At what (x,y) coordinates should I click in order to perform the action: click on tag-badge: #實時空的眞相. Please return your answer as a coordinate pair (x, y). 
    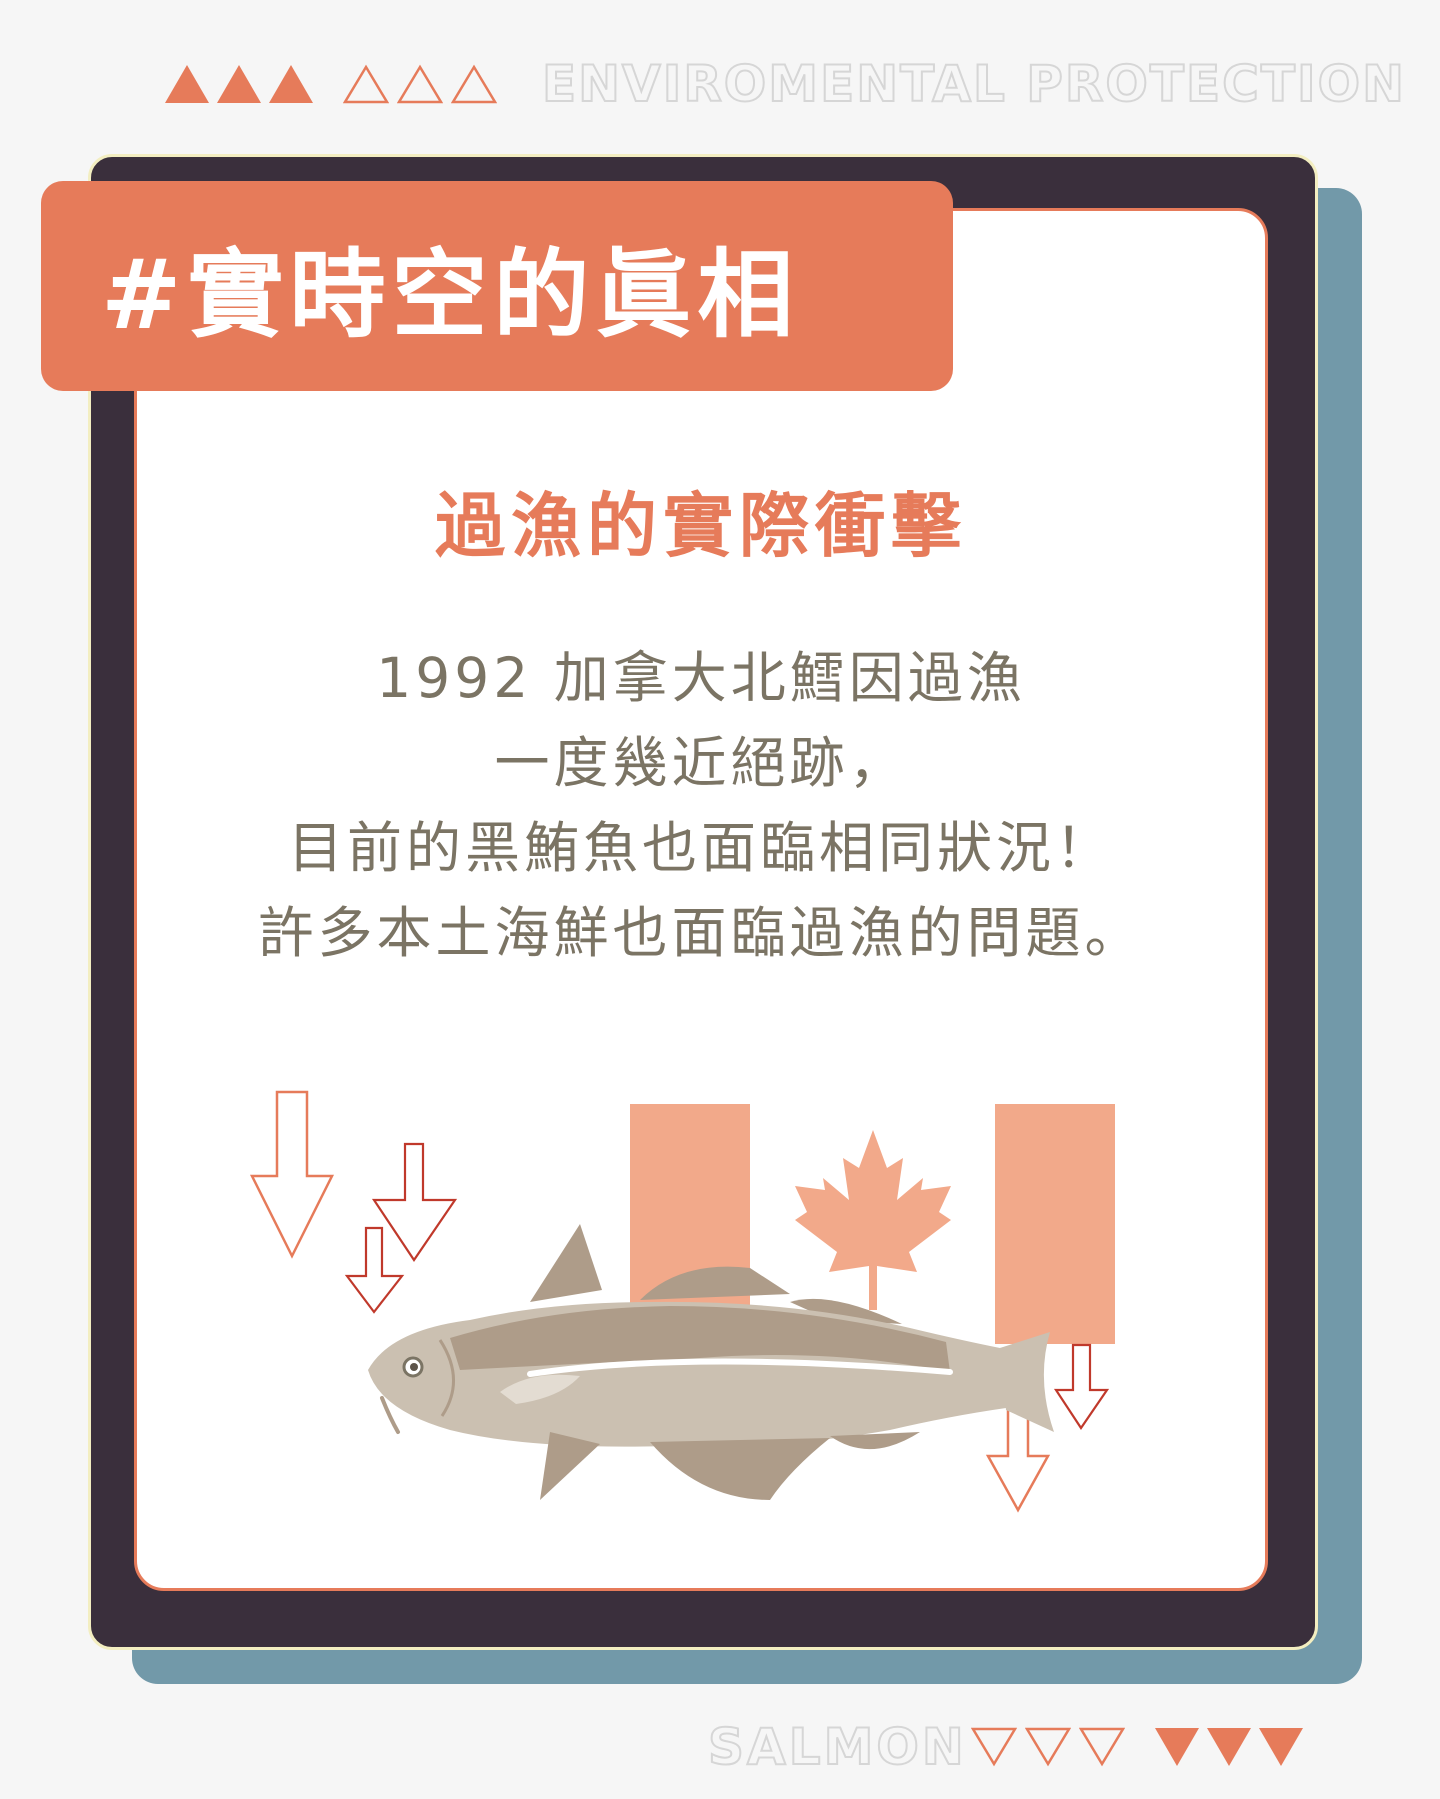
    Looking at the image, I should click on (497, 286).